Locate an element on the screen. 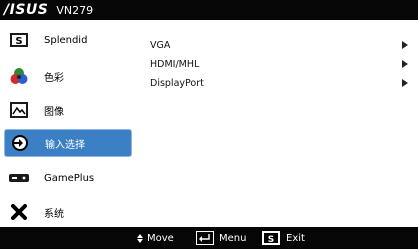 Image resolution: width=418 pixels, height=249 pixels. move-hint: Move is located at coordinates (155, 238).